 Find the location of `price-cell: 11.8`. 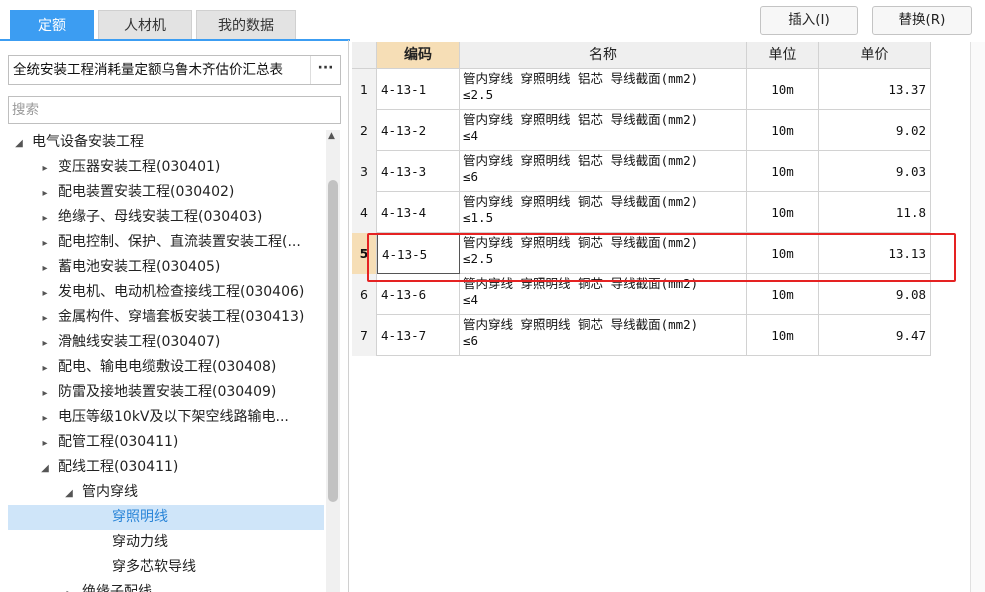

price-cell: 11.8 is located at coordinates (875, 212).